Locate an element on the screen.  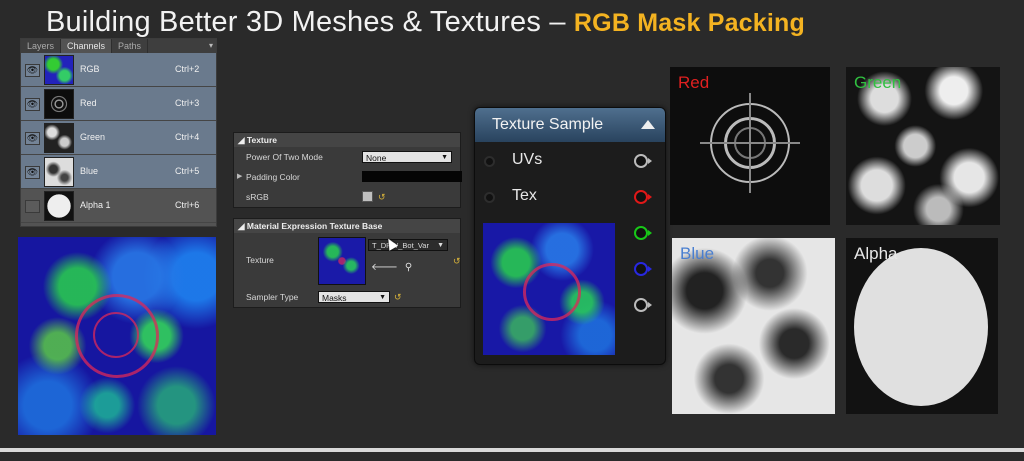
node-title: Texture Sample is located at coordinates (548, 124).